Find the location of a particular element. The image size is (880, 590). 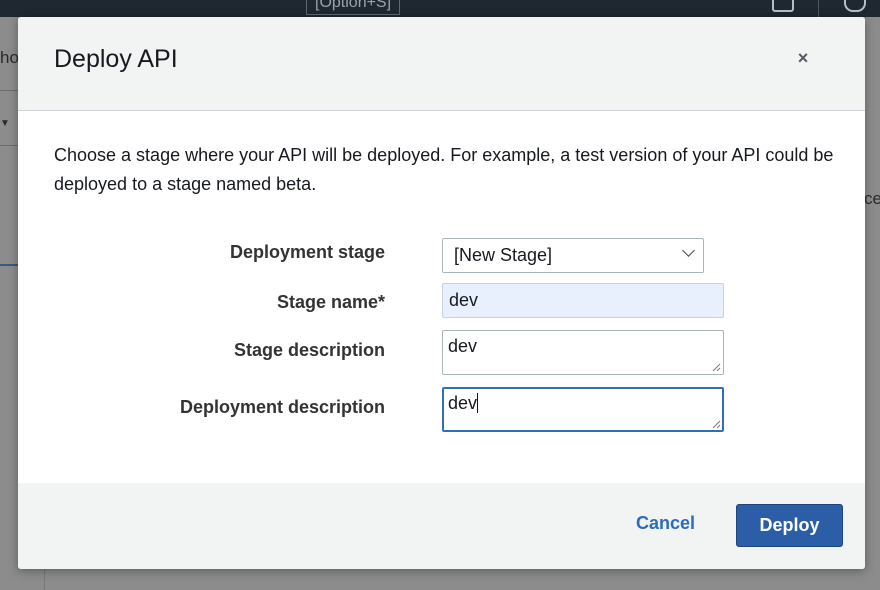

background-caret-icon: ▼ is located at coordinates (5, 123).